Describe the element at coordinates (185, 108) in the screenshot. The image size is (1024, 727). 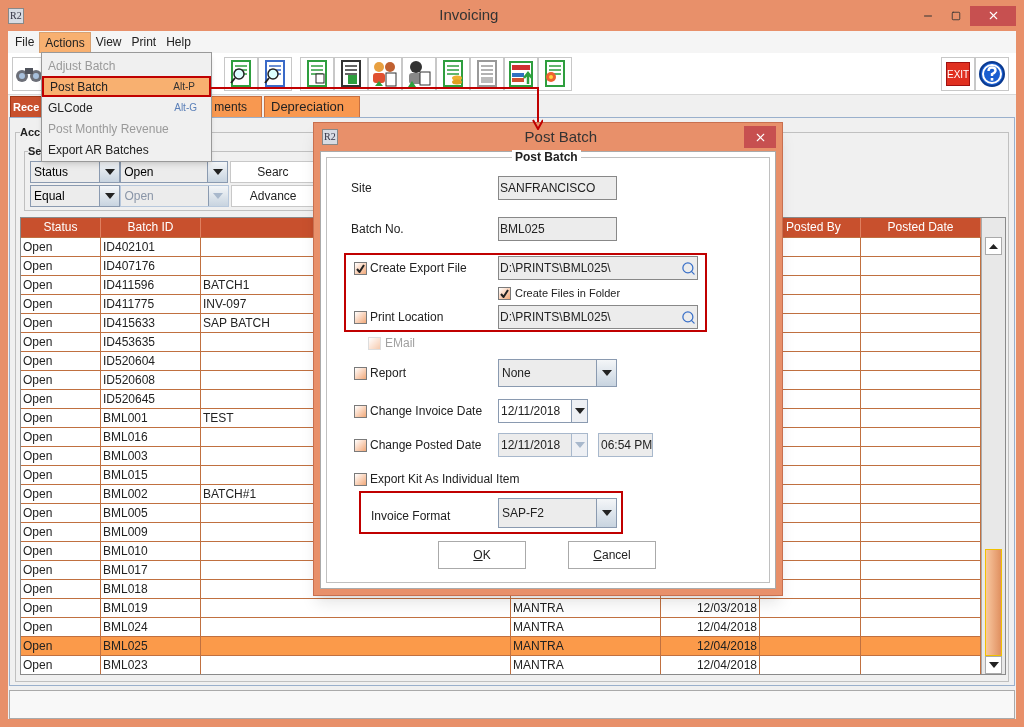
I see `shortcut-label: Alt-G` at that location.